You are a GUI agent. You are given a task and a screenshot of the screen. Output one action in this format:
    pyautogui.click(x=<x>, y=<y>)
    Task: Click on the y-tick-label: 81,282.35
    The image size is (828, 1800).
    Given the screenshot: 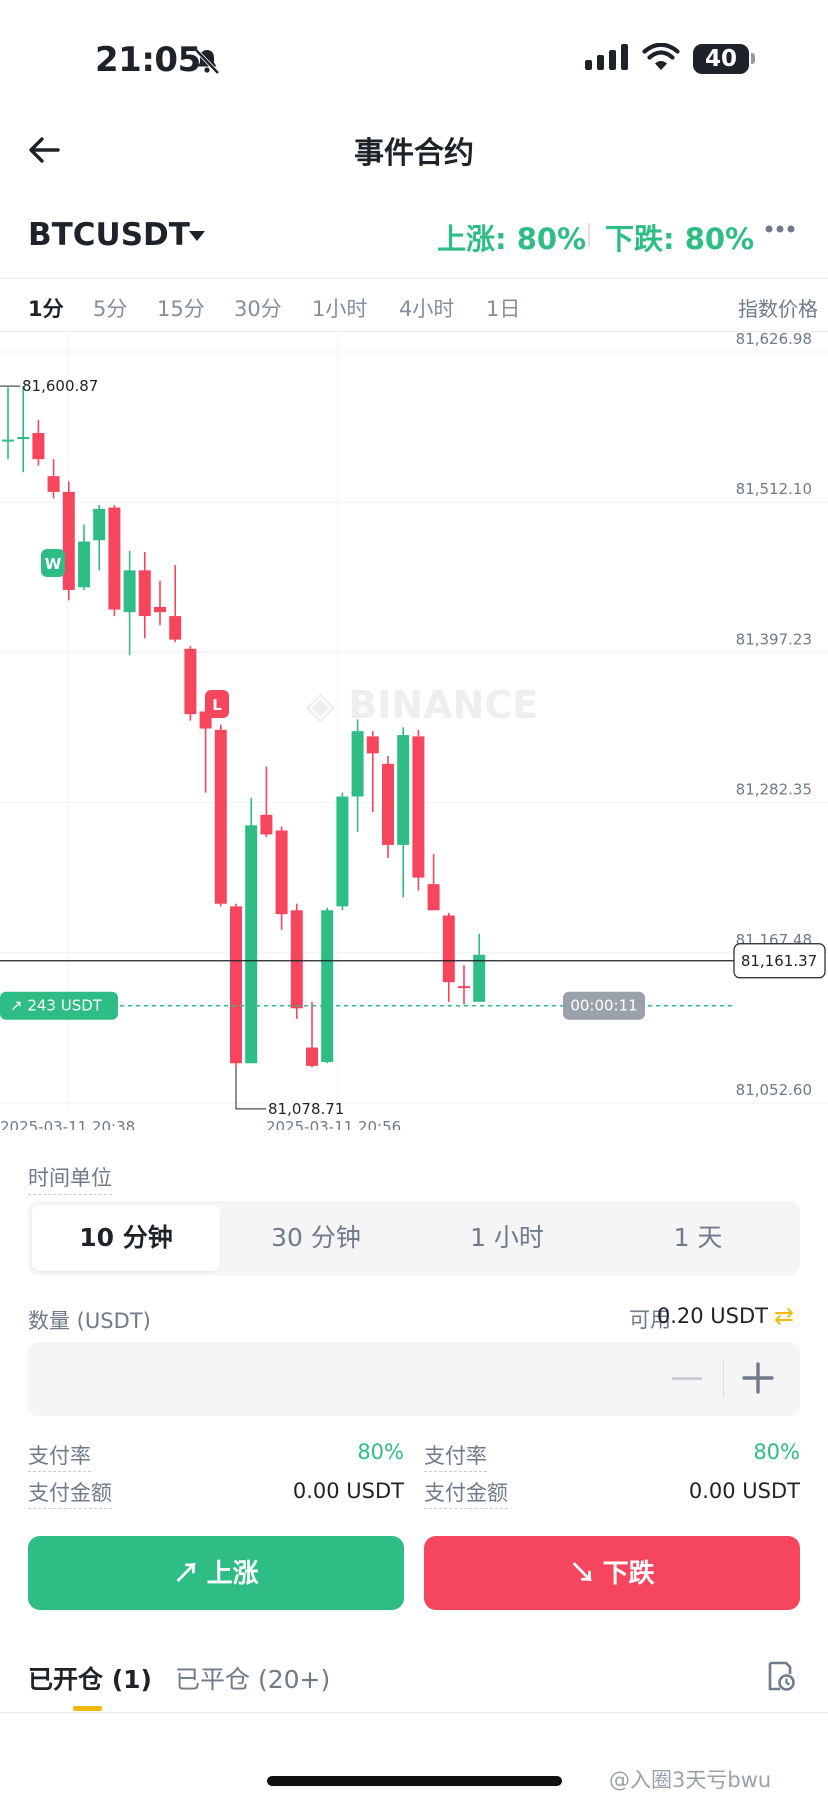 What is the action you would take?
    pyautogui.click(x=774, y=790)
    